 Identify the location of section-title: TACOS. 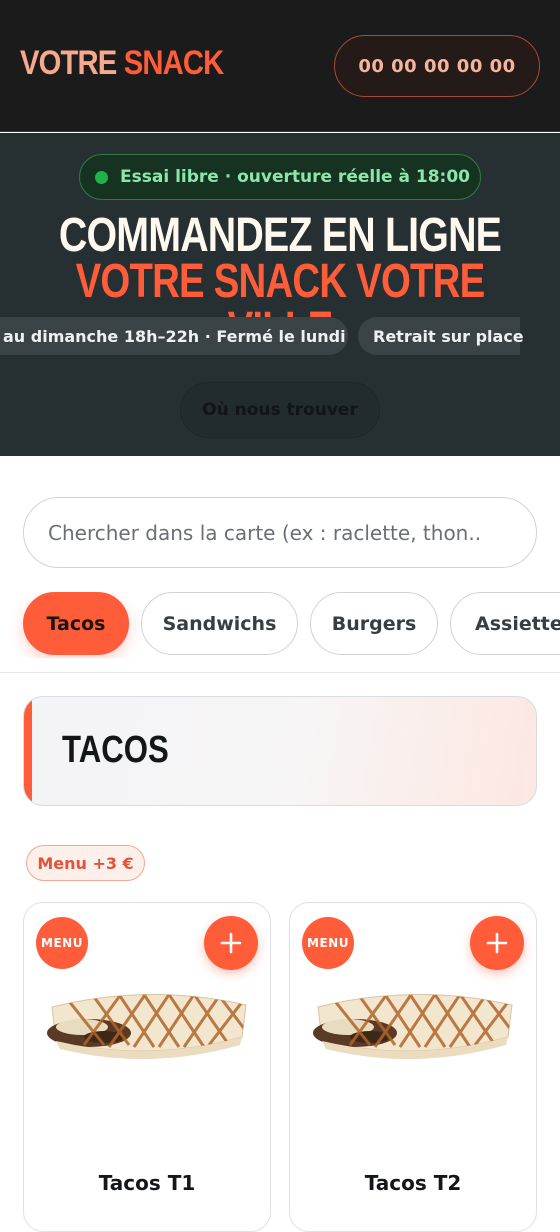
(115, 750).